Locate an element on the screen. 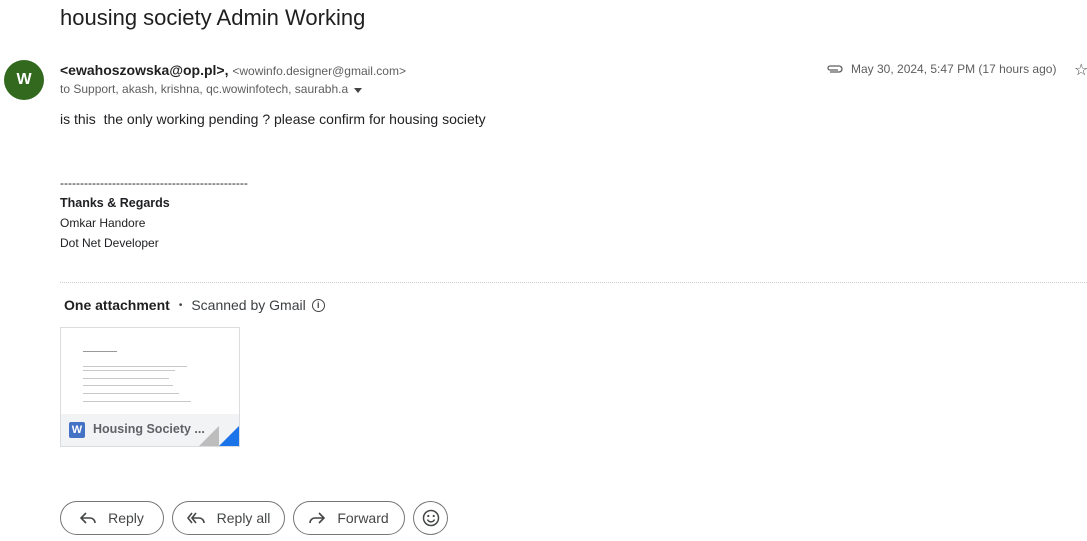  sender-name: <ewahoszowska@op.pl>, is located at coordinates (144, 70).